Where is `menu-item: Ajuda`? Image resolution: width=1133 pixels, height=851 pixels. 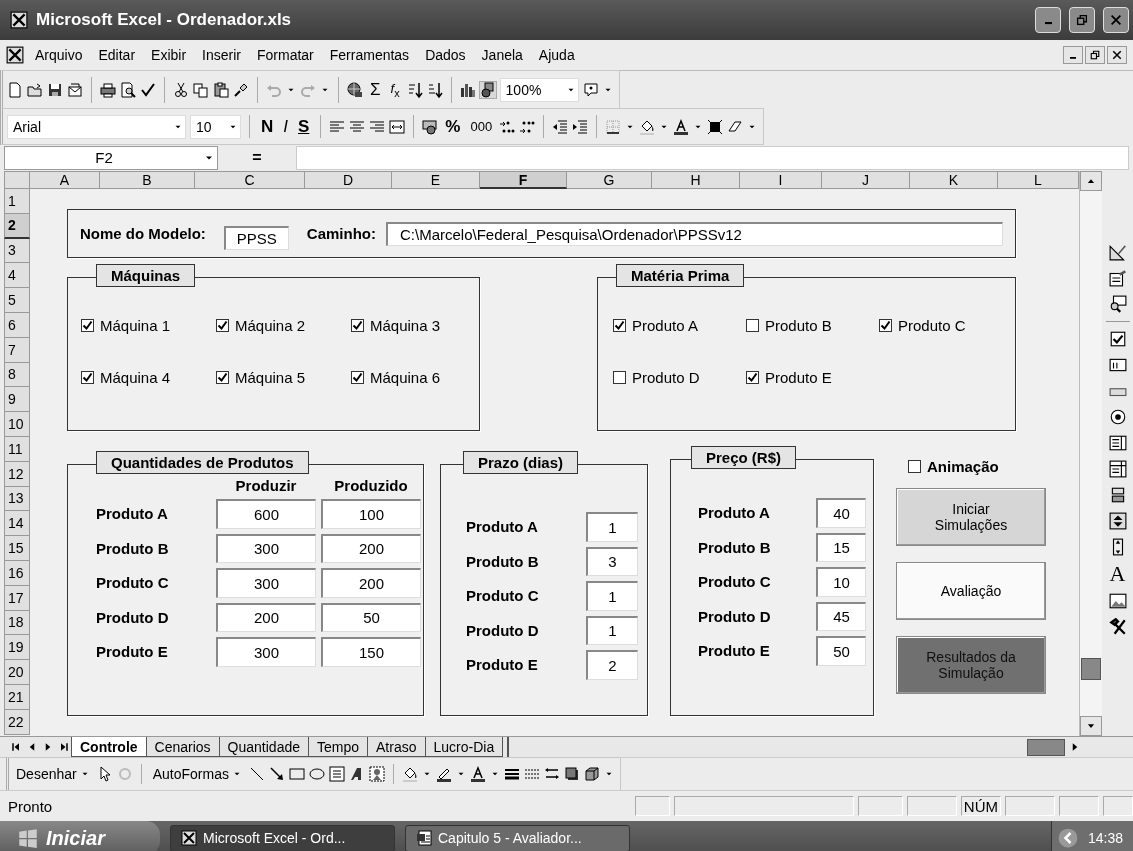 menu-item: Ajuda is located at coordinates (556, 55).